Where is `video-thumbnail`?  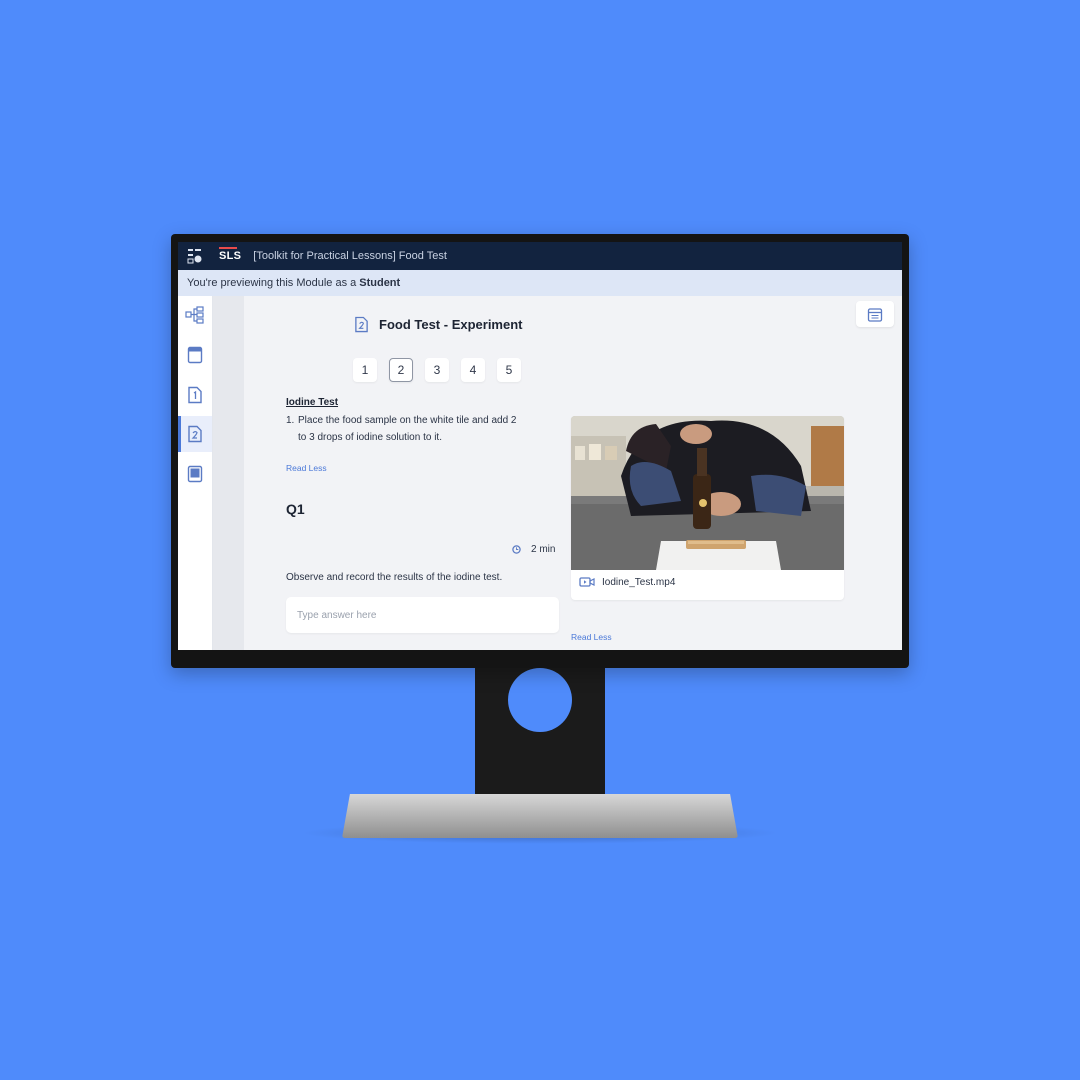 video-thumbnail is located at coordinates (707, 493).